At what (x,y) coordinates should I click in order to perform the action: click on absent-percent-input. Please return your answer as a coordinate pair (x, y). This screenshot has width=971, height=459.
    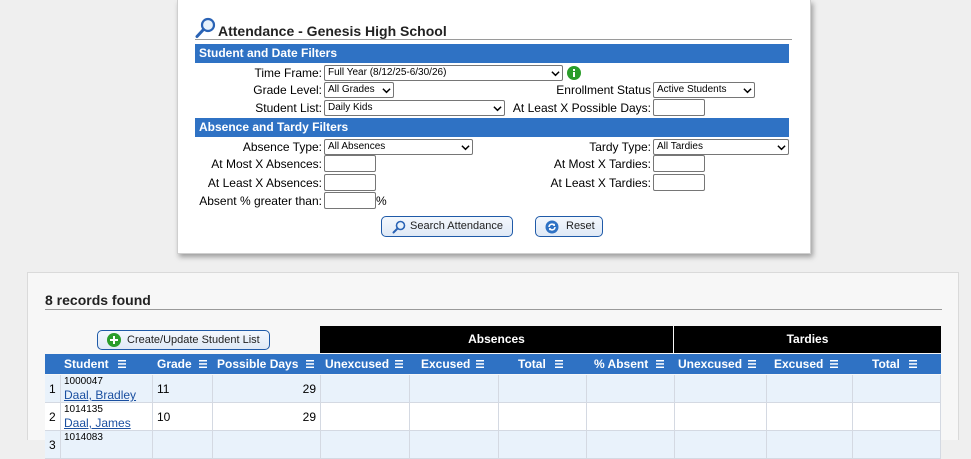
    Looking at the image, I should click on (350, 200).